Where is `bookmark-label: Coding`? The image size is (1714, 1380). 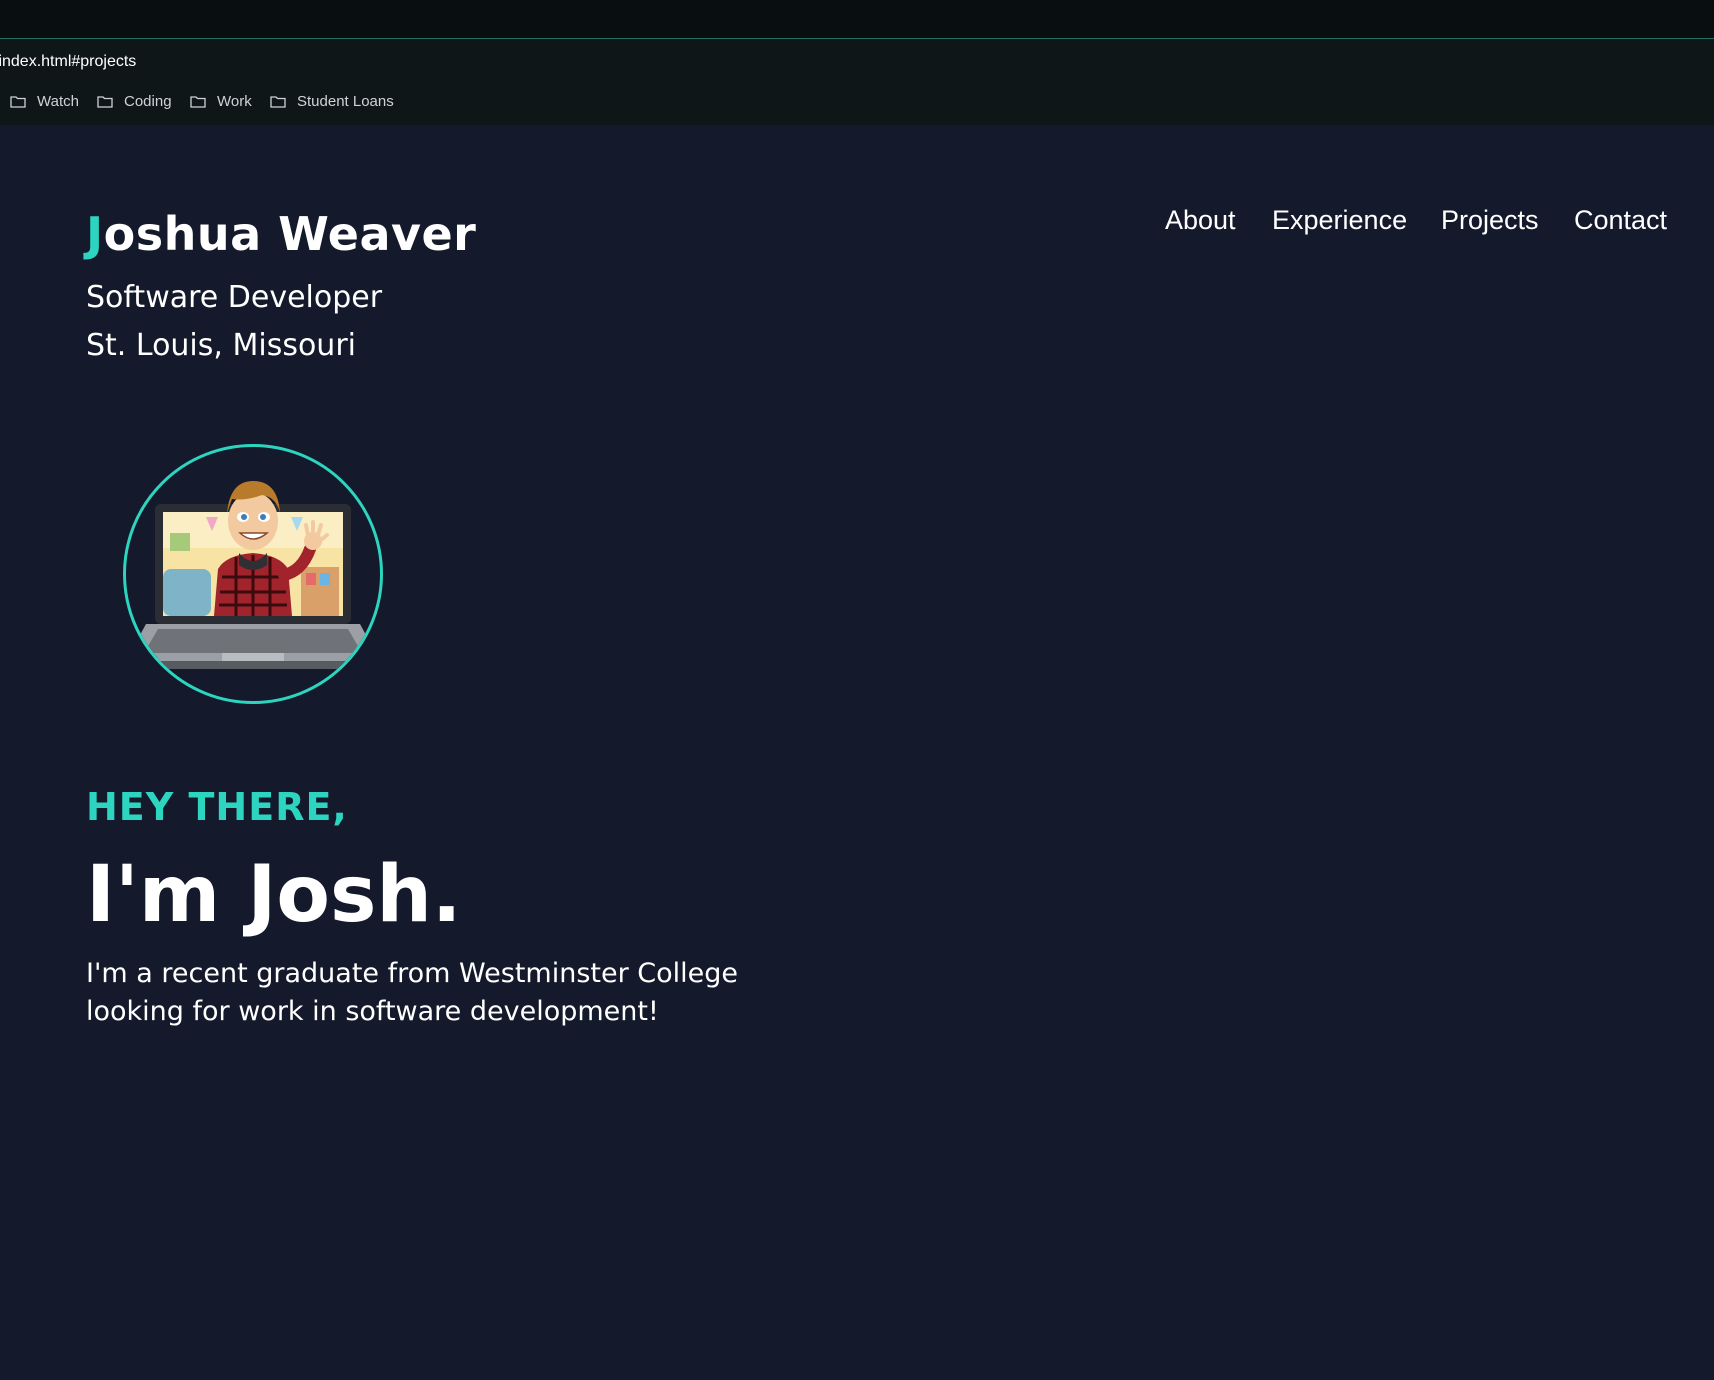
bookmark-label: Coding is located at coordinates (148, 101).